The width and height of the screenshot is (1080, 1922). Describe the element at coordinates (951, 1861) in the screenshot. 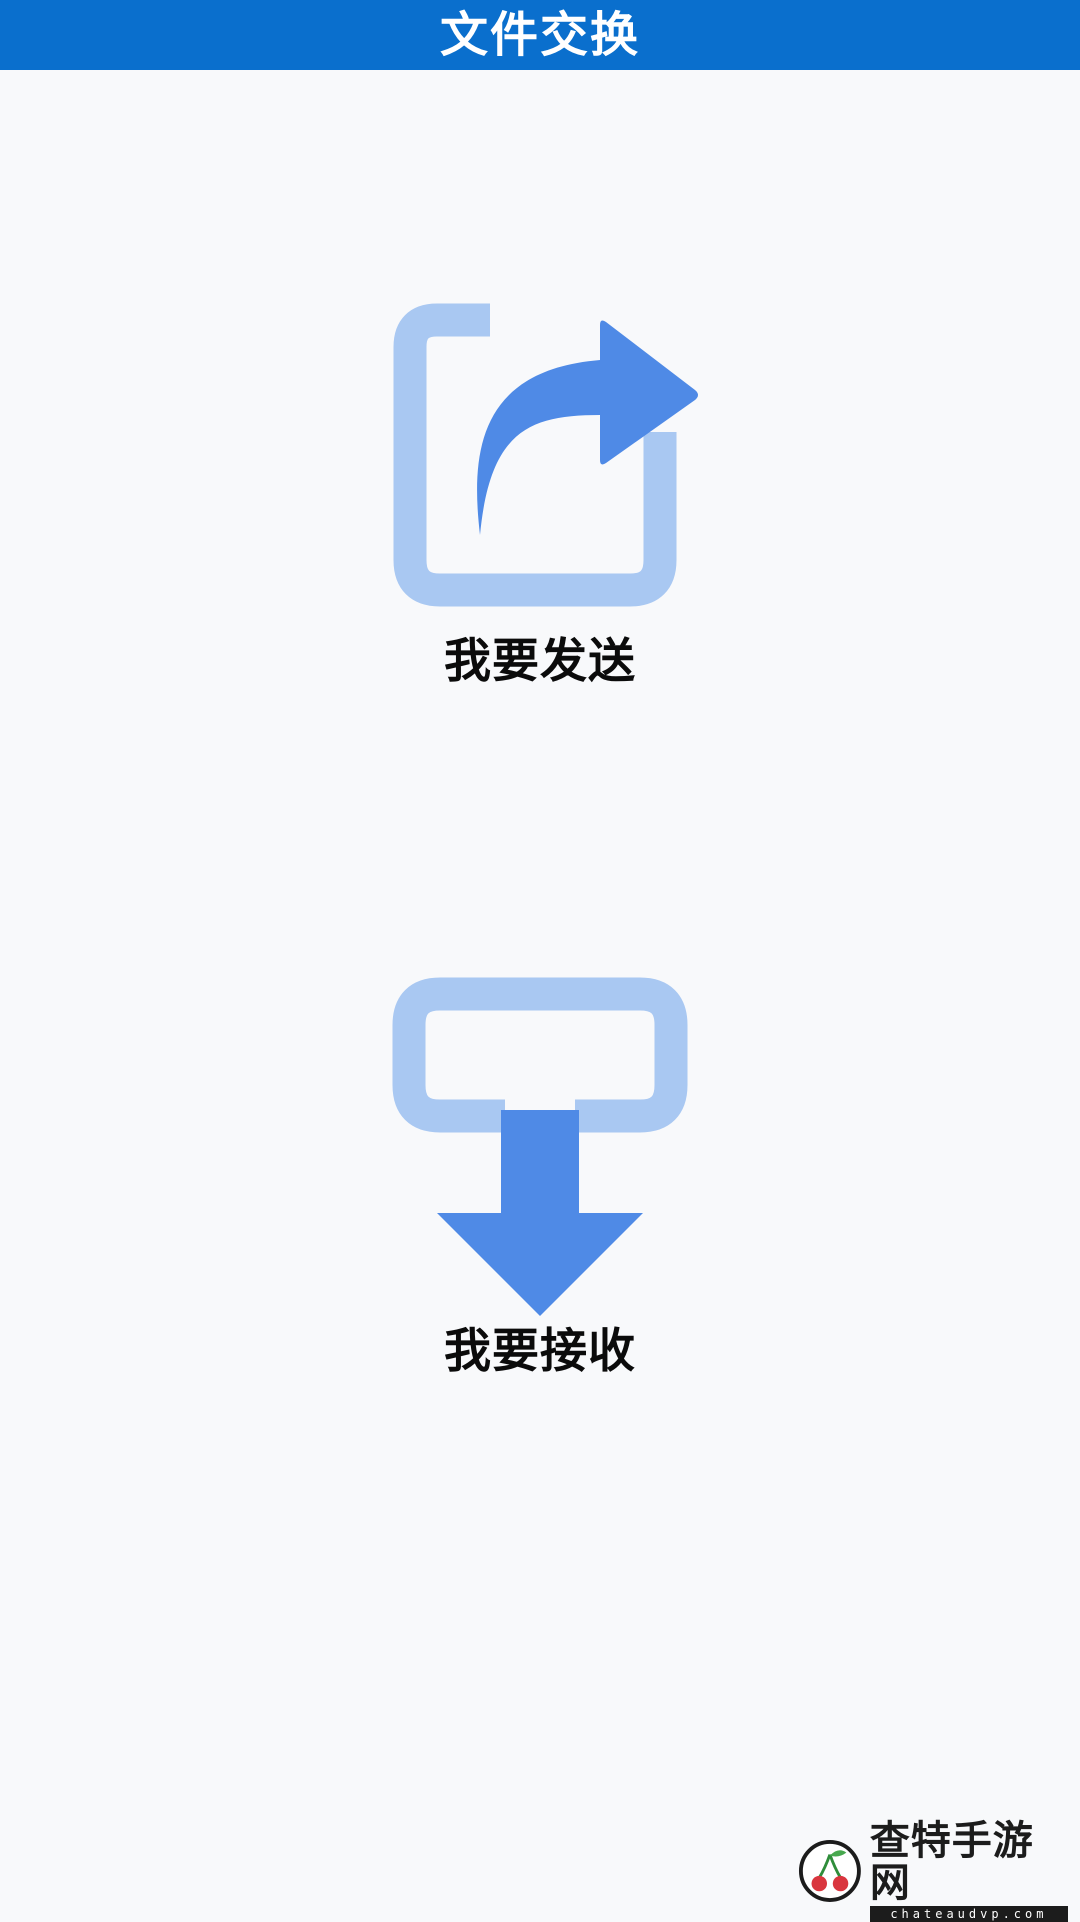

I see `watermark-name: 查特手游网` at that location.